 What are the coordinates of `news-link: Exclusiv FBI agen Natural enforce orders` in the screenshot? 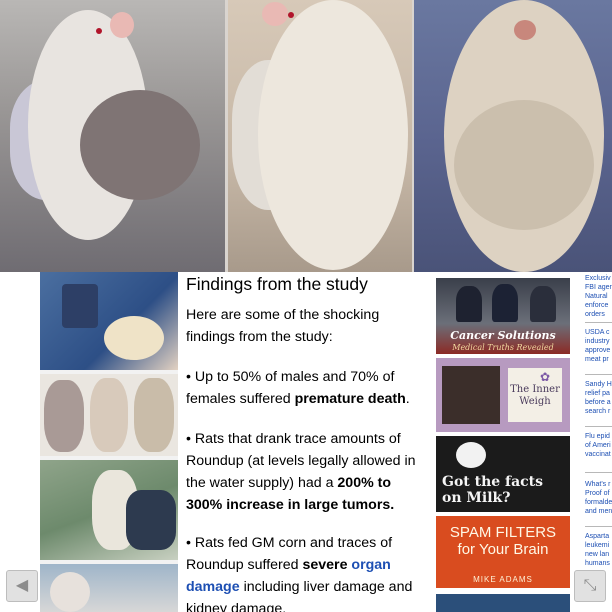 It's located at (598, 296).